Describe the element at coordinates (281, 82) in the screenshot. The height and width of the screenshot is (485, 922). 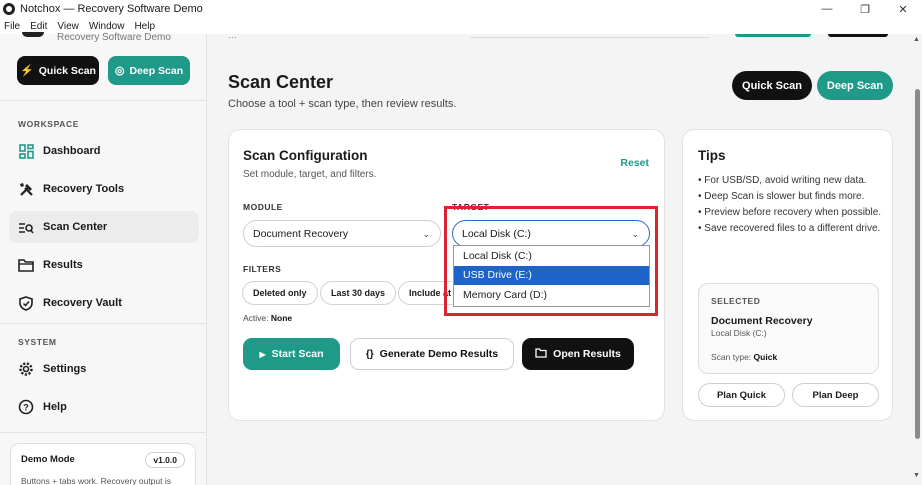
I see `page-title: Scan Center` at that location.